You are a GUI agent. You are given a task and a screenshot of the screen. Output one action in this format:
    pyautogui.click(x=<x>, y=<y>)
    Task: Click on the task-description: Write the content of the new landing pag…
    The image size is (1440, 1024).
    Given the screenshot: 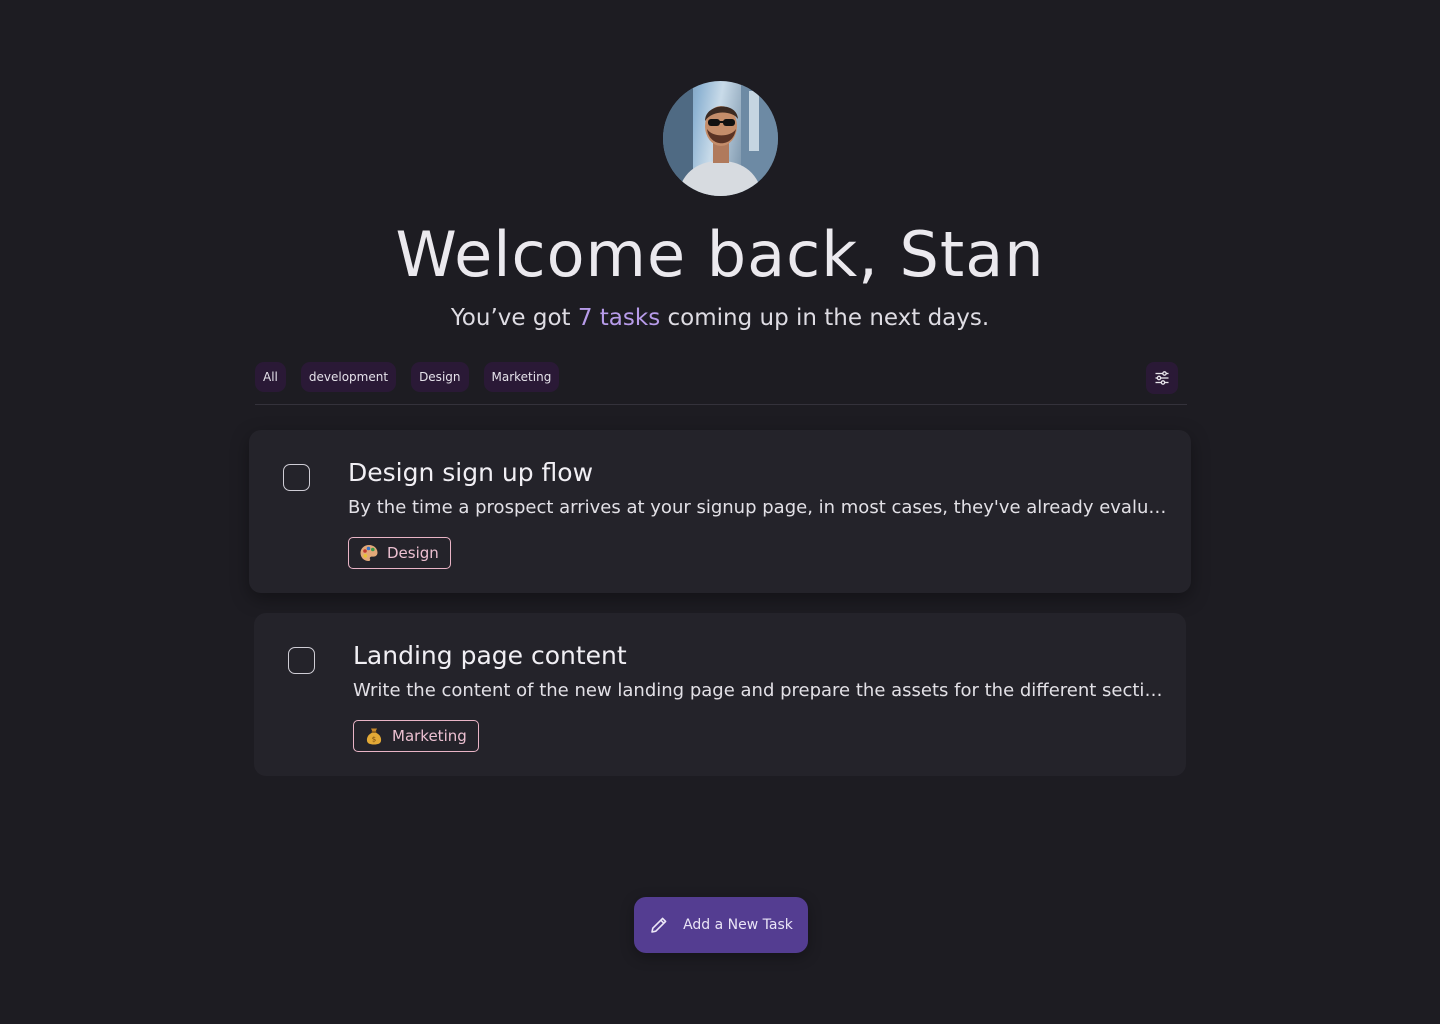 What is the action you would take?
    pyautogui.click(x=763, y=690)
    